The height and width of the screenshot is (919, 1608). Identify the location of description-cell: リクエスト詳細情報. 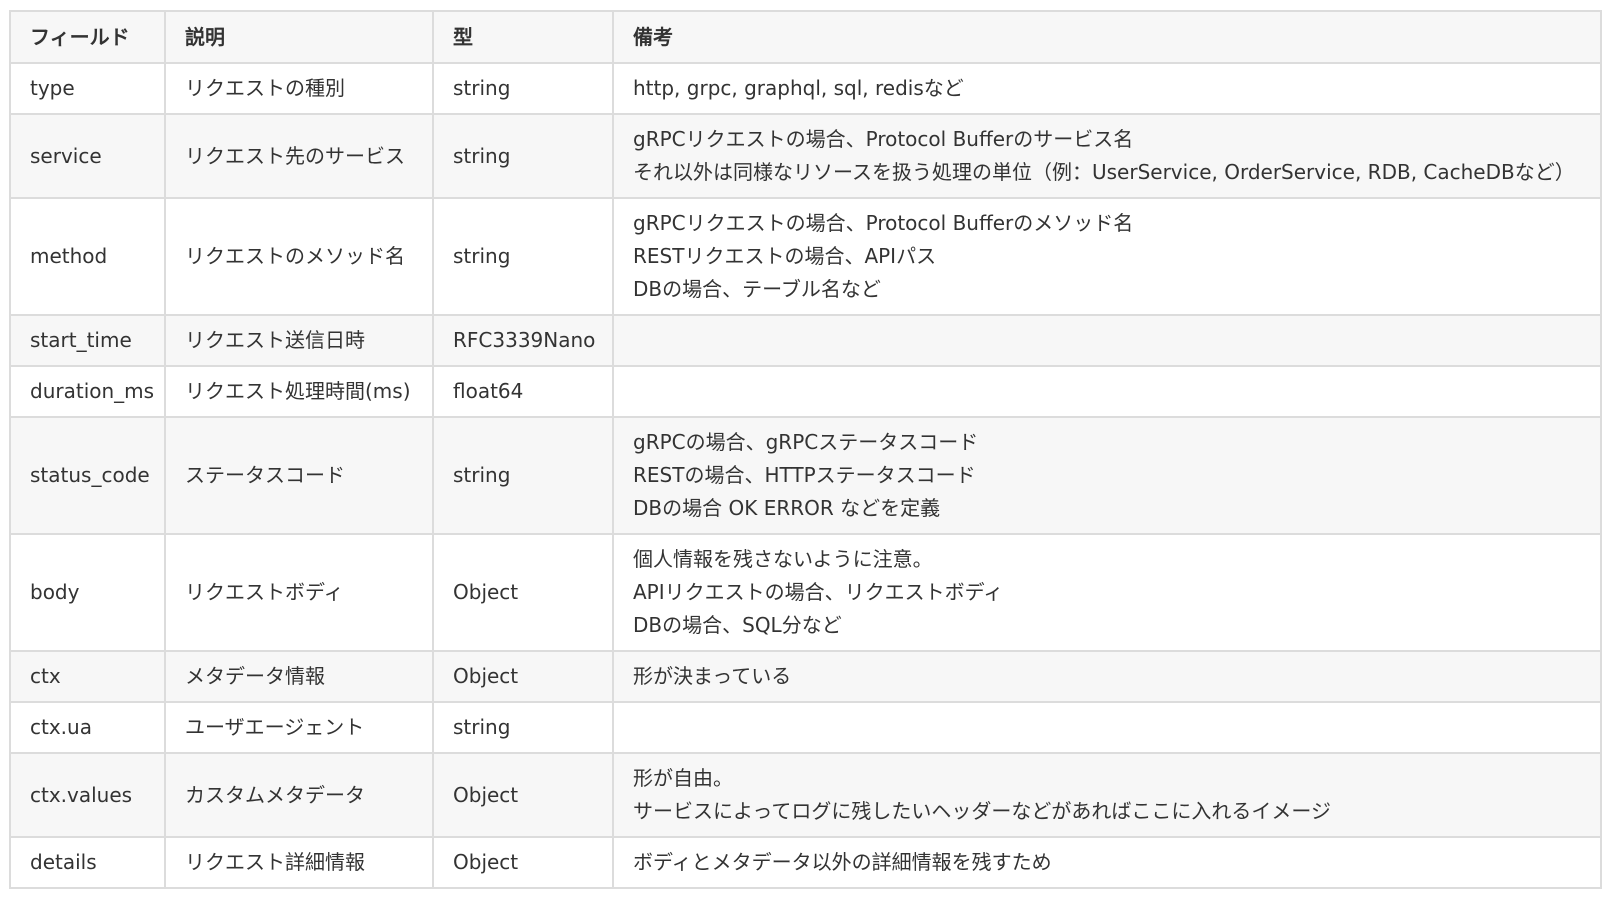
(299, 862).